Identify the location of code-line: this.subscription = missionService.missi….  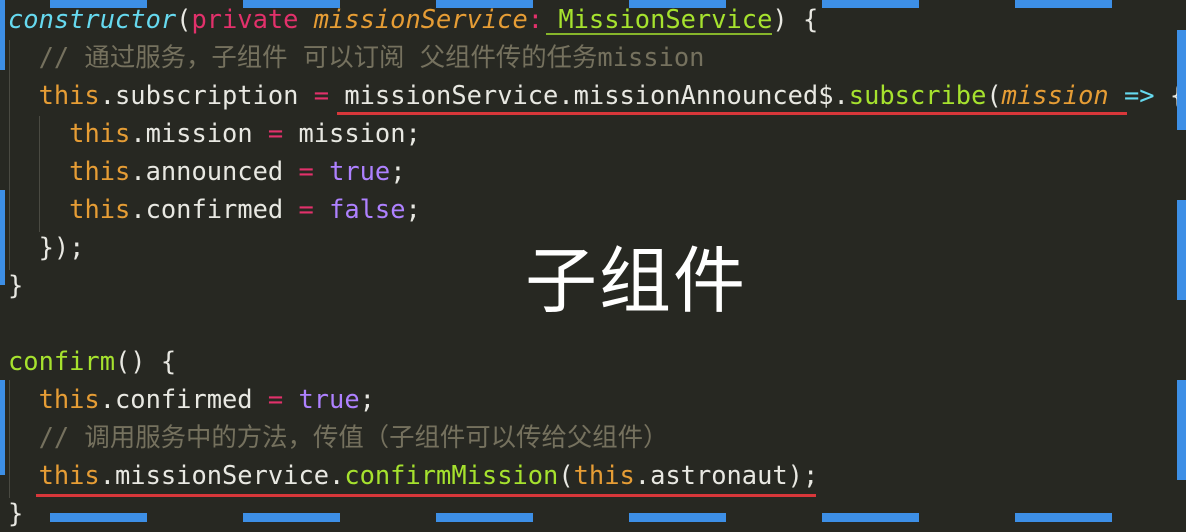
(597, 95).